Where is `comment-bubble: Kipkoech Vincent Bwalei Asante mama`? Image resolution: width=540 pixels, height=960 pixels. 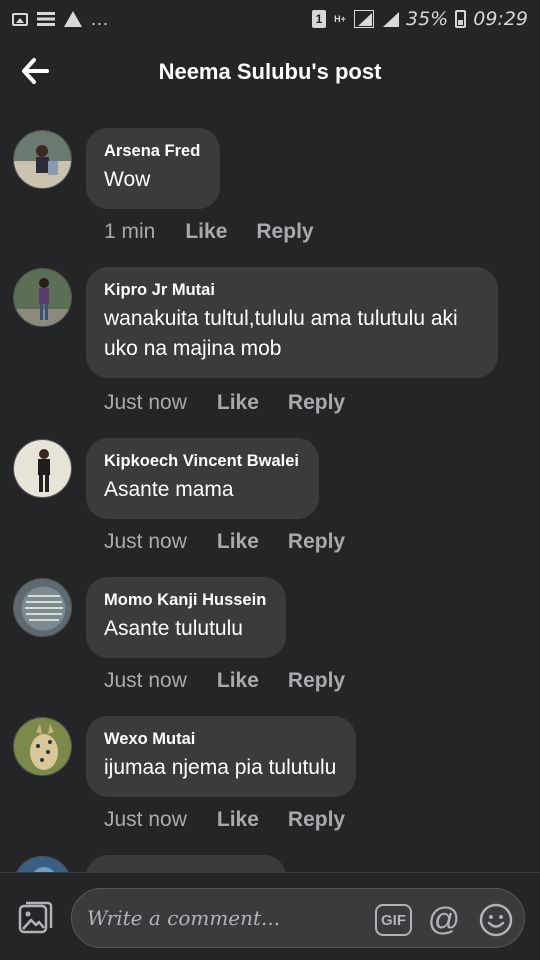
comment-bubble: Kipkoech Vincent Bwalei Asante mama is located at coordinates (203, 478).